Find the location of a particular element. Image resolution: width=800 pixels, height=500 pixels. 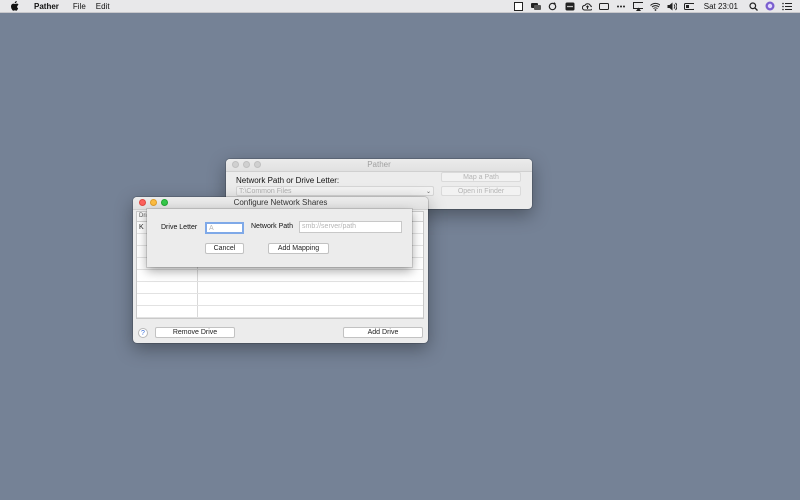

map-path-button: Map a Path is located at coordinates (481, 177).